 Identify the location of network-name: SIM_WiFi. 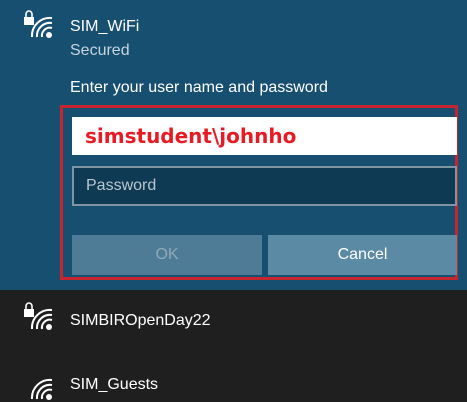
(105, 26).